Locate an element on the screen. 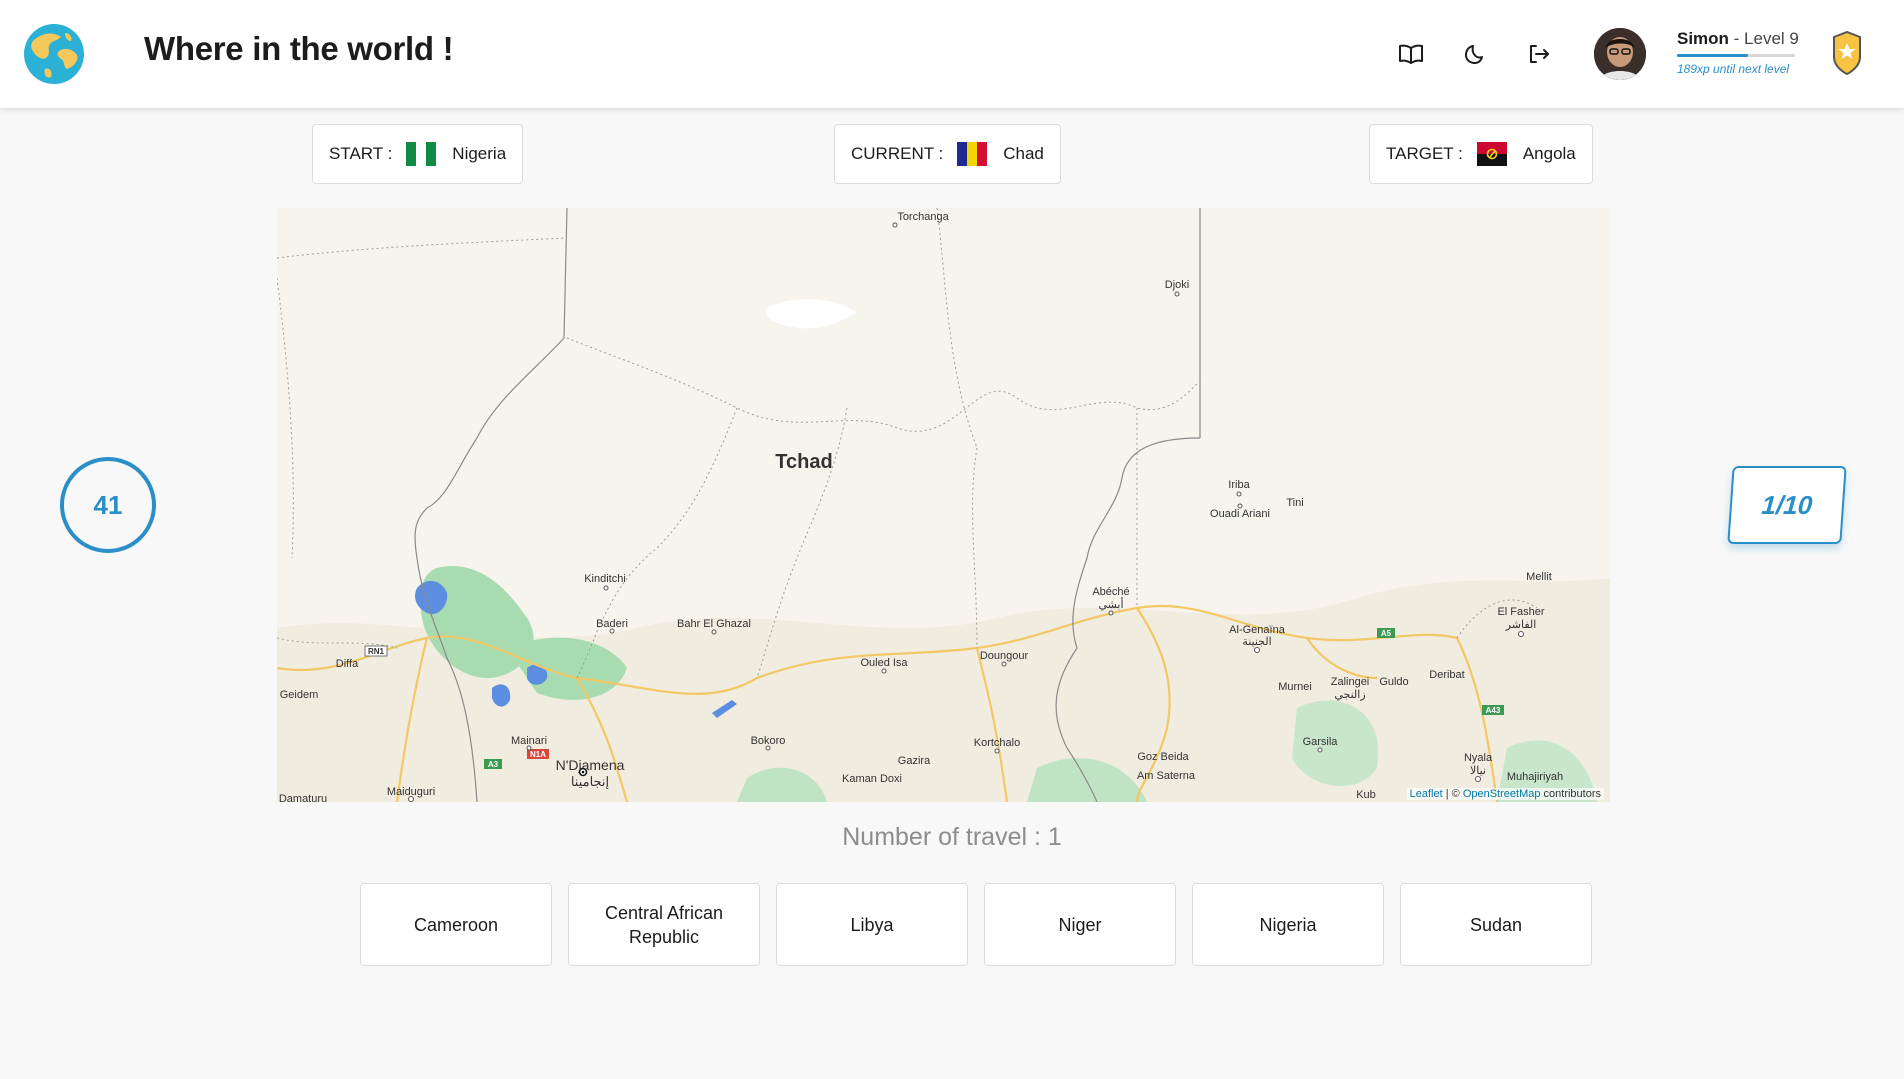 This screenshot has width=1904, height=1079. dark-mode-toggle is located at coordinates (1475, 54).